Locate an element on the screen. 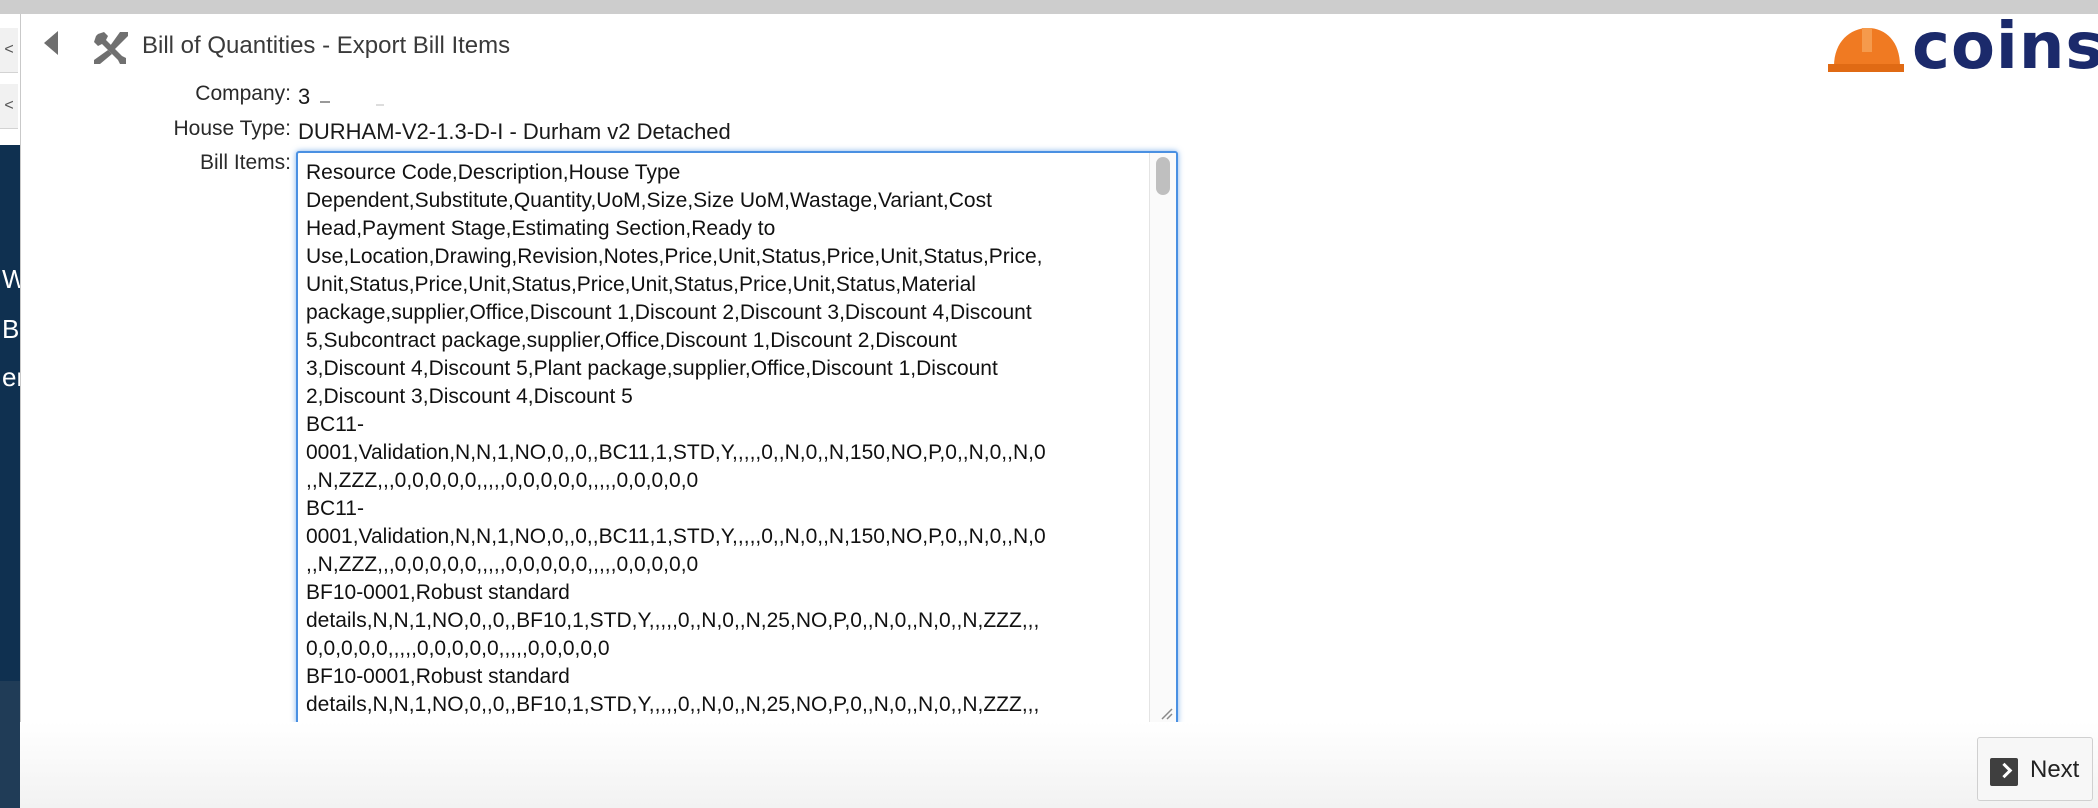 This screenshot has width=2098, height=808. footer-bar is located at coordinates (1059, 765).